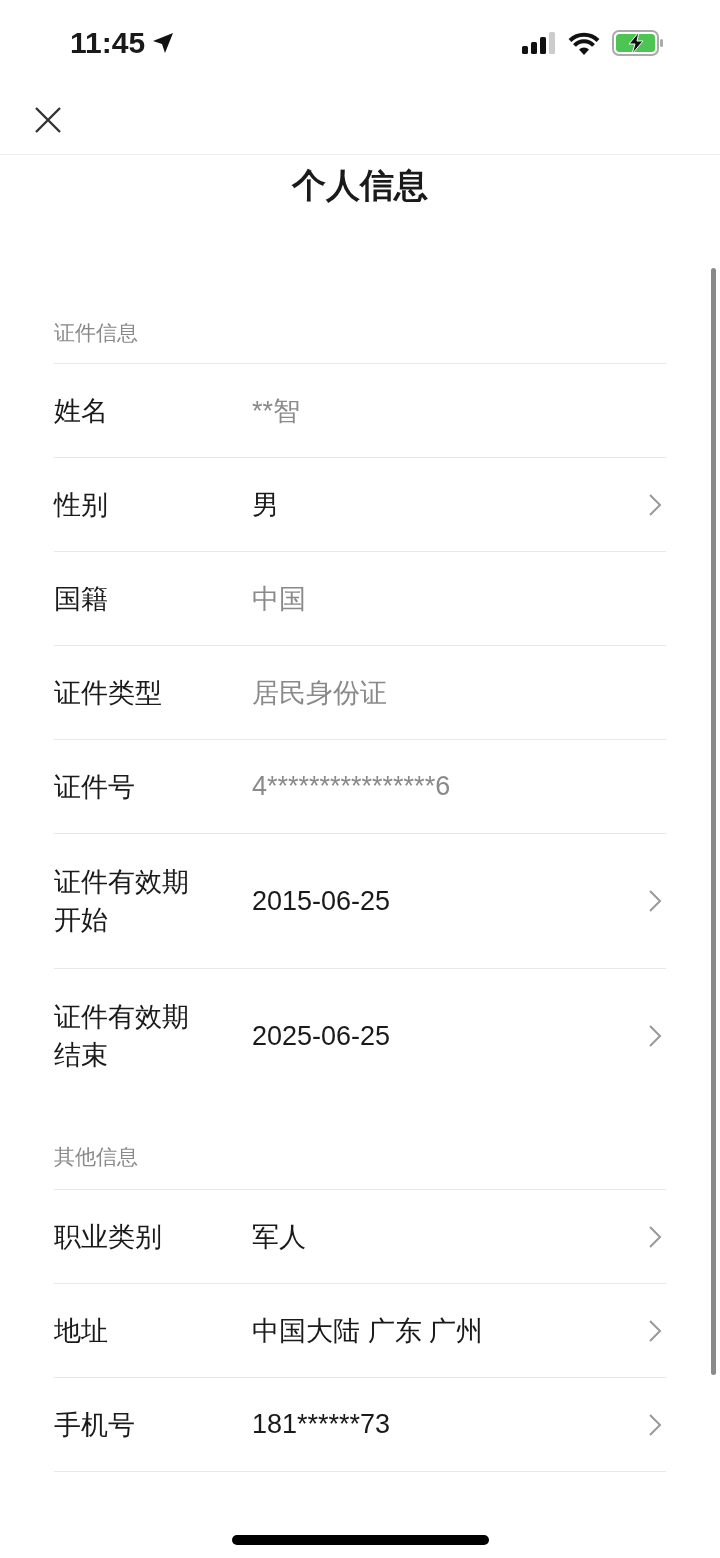 The height and width of the screenshot is (1558, 720). What do you see at coordinates (319, 692) in the screenshot?
I see `field-value: 居民身份证` at bounding box center [319, 692].